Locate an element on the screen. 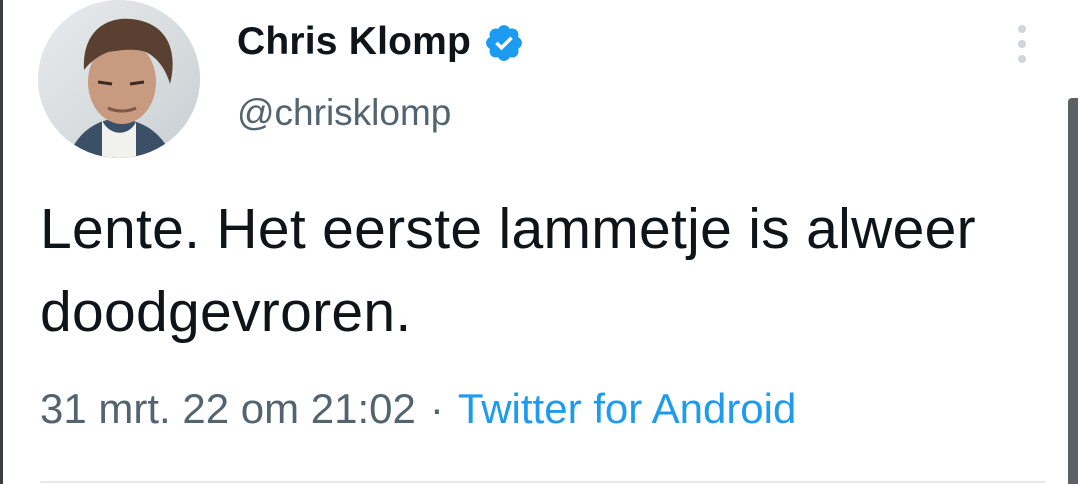 The height and width of the screenshot is (484, 1080). divider is located at coordinates (542, 482).